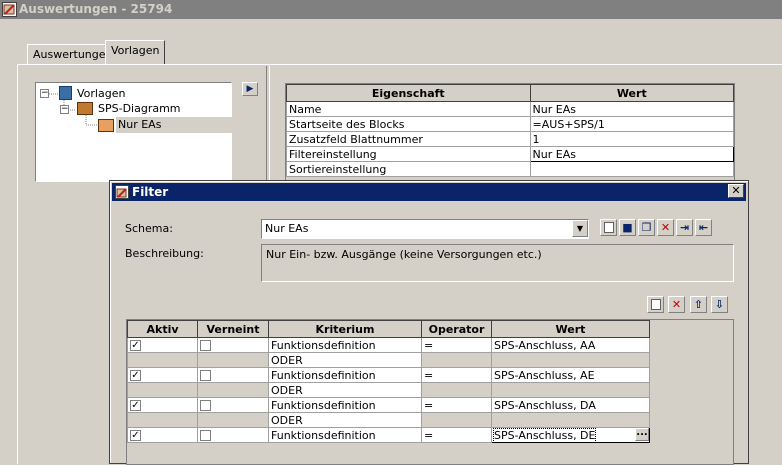 The height and width of the screenshot is (465, 782). Describe the element at coordinates (250, 89) in the screenshot. I see `move-right-button: ▶` at that location.